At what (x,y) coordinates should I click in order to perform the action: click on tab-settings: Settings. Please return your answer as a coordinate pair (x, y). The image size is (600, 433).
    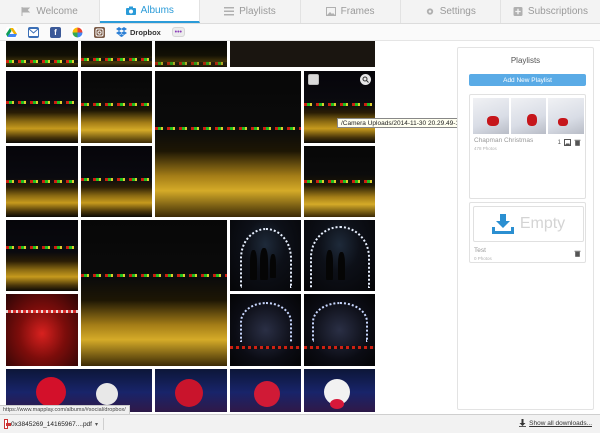
    Looking at the image, I should click on (451, 11).